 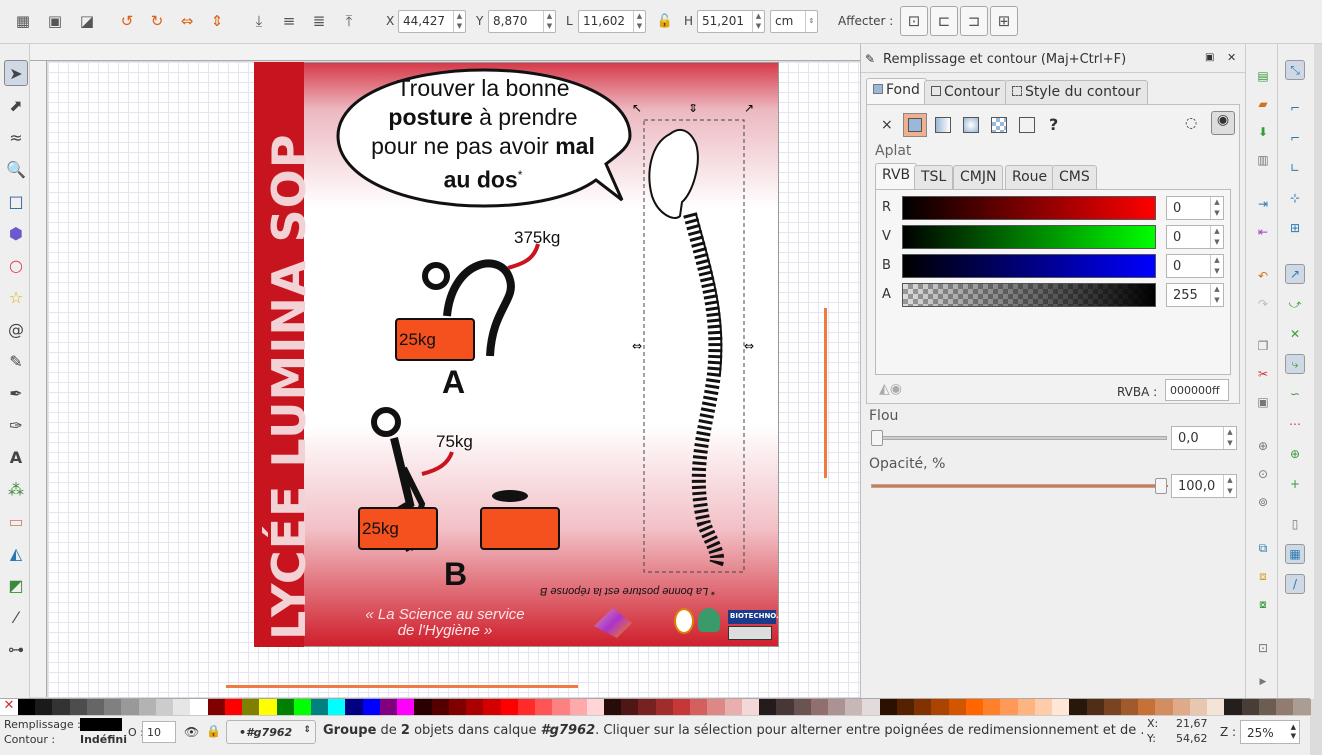 I want to click on save-icon: ⬇, so click(x=1263, y=132).